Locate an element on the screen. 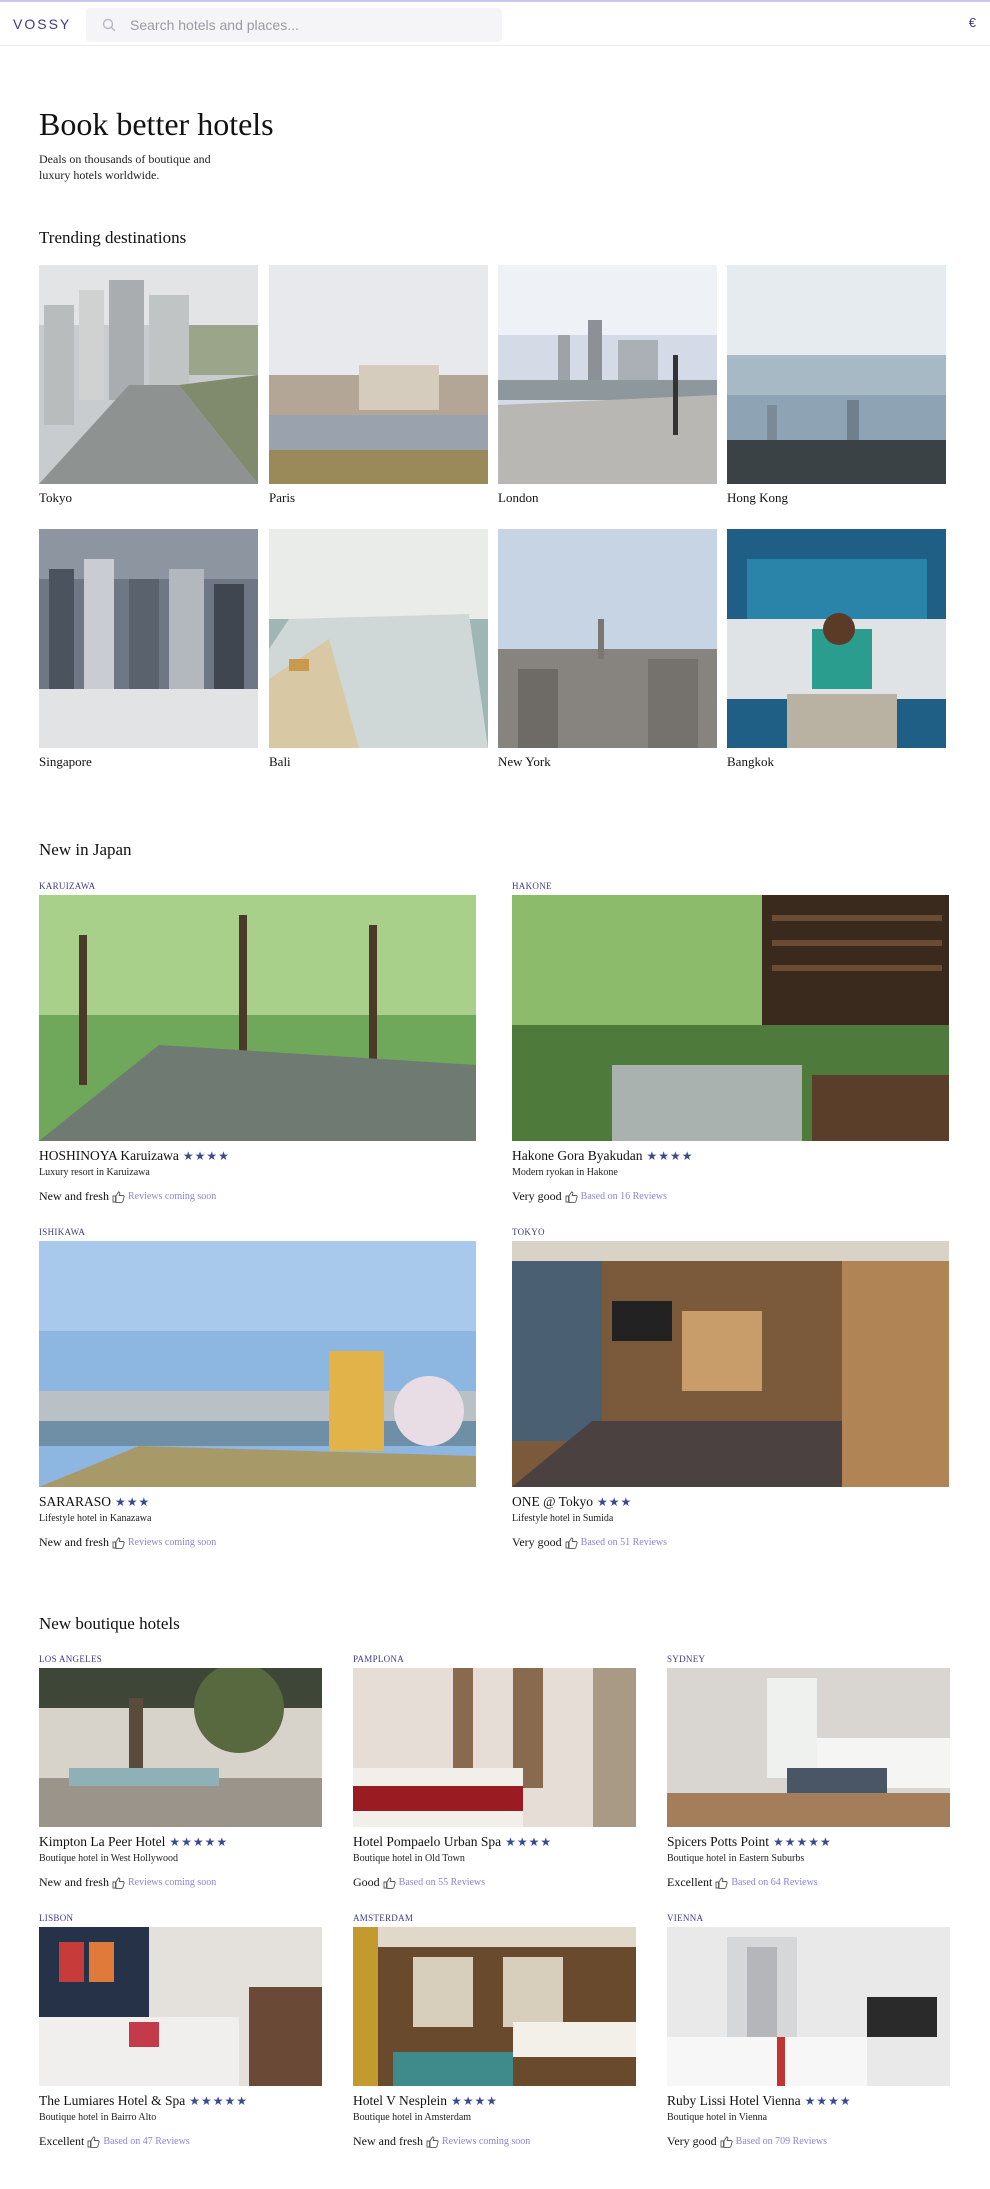 The width and height of the screenshot is (990, 2189). vossy-logo: VOSSY is located at coordinates (42, 24).